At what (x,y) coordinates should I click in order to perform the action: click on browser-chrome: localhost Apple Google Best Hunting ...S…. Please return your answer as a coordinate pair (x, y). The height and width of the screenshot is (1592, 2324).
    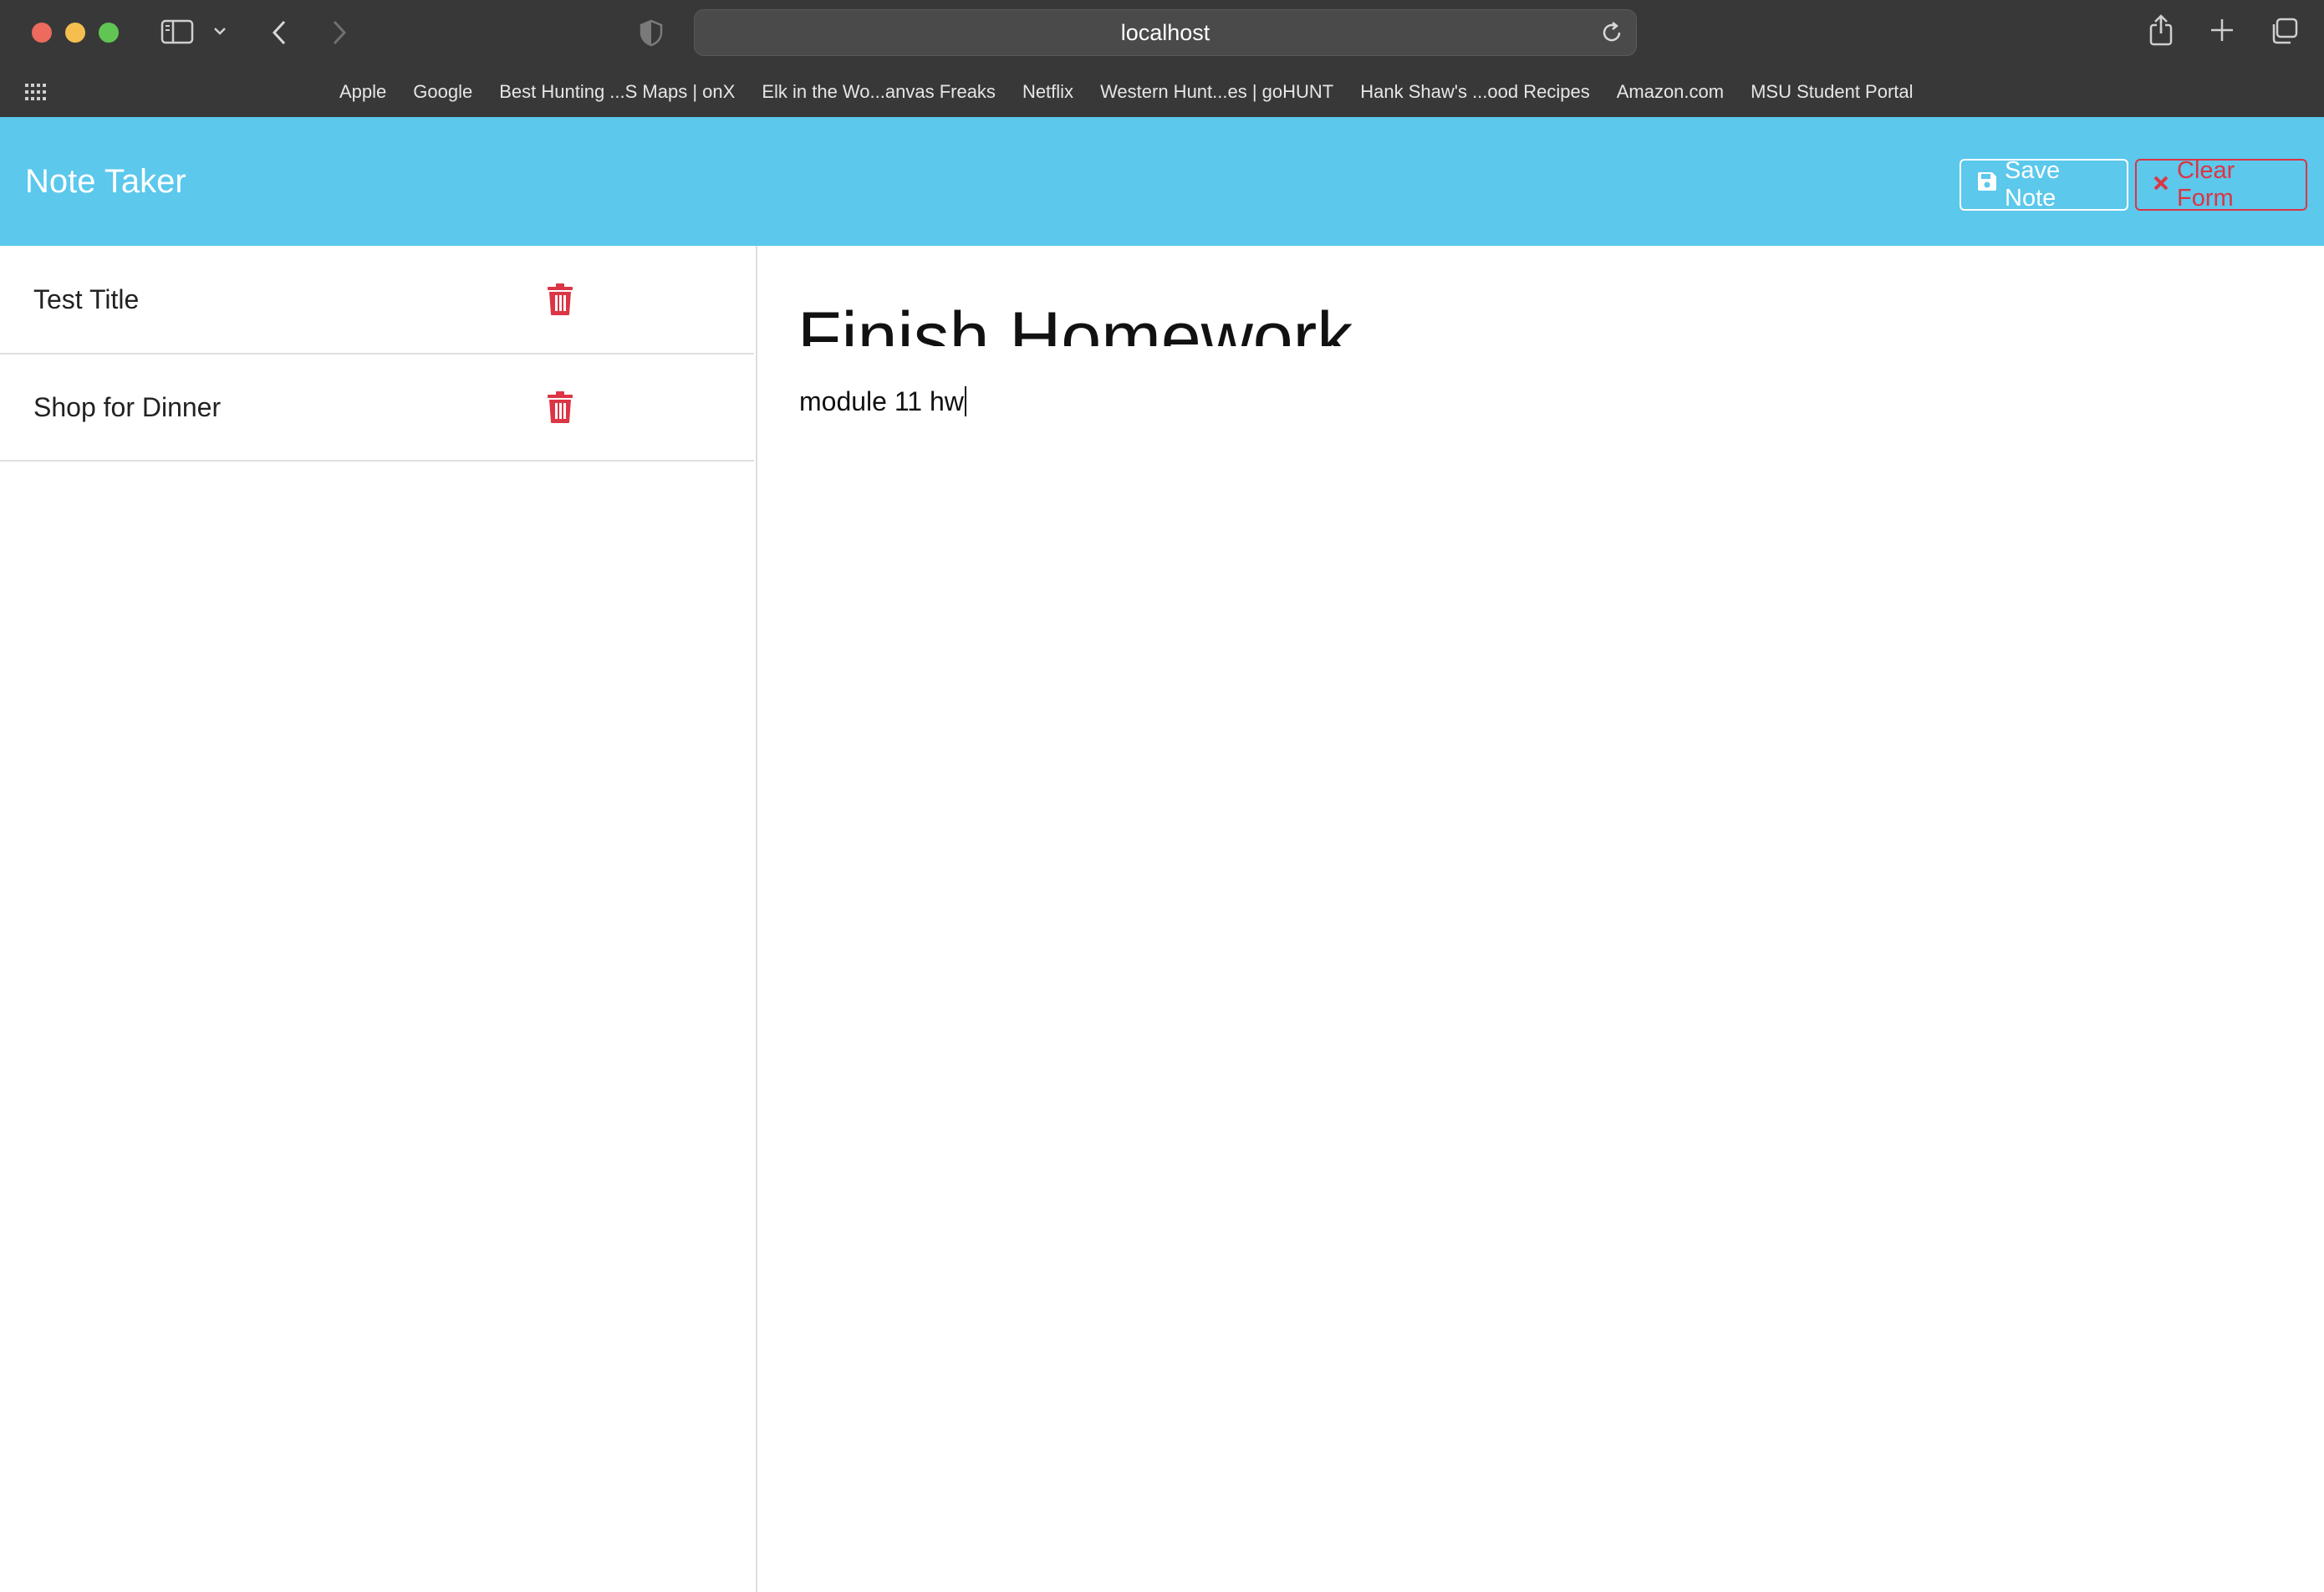
    Looking at the image, I should click on (1162, 59).